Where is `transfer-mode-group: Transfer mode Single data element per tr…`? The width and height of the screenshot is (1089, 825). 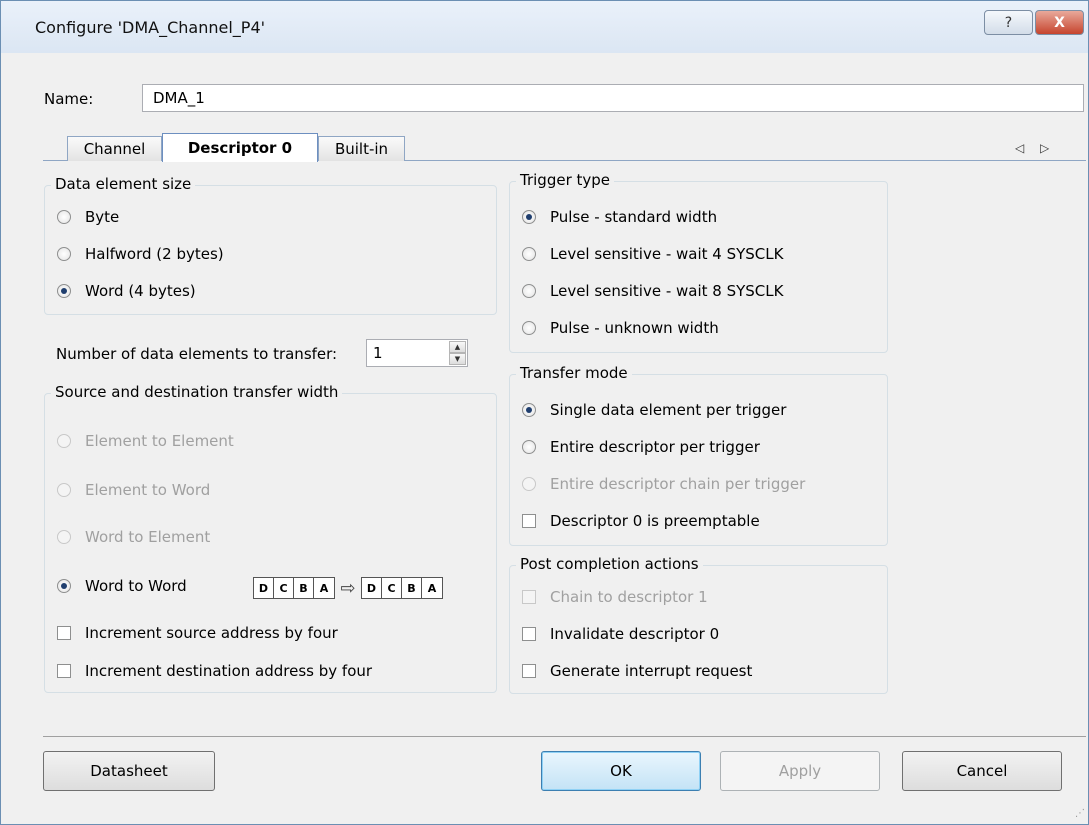
transfer-mode-group: Transfer mode Single data element per tr… is located at coordinates (698, 455).